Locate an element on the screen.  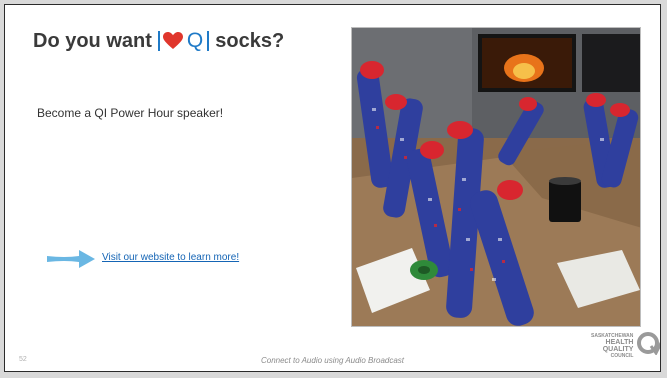
logo-i-bar-right is located at coordinates (208, 41).